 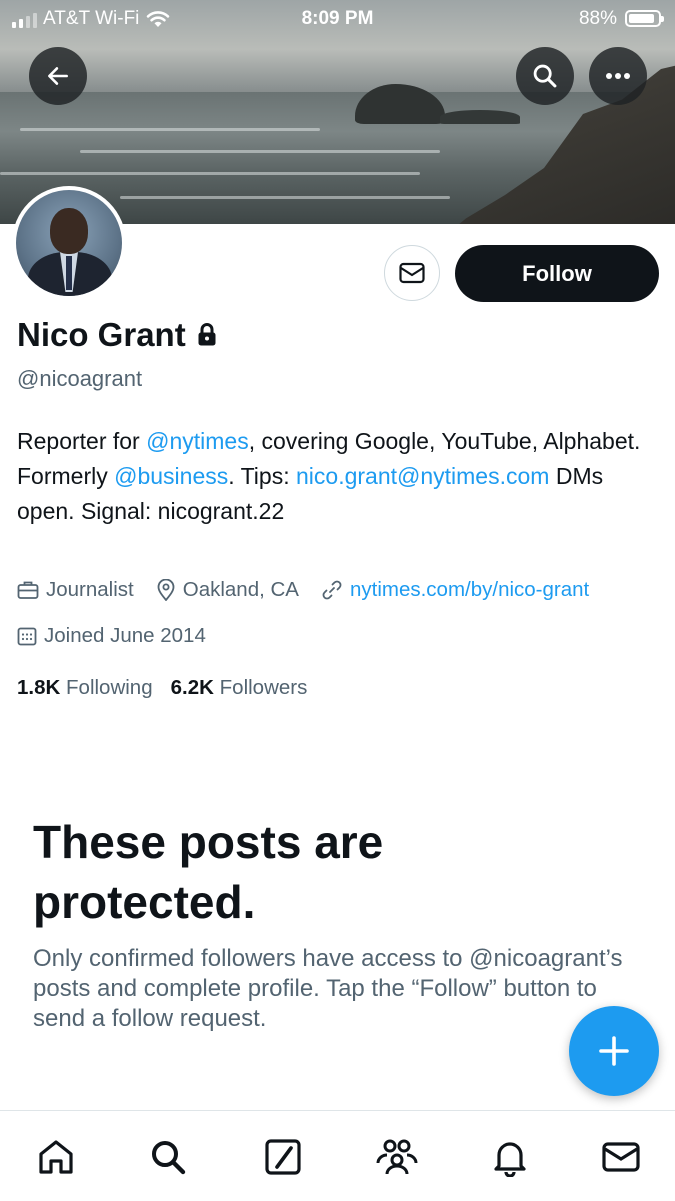 I want to click on tab-messages, so click(x=621, y=1157).